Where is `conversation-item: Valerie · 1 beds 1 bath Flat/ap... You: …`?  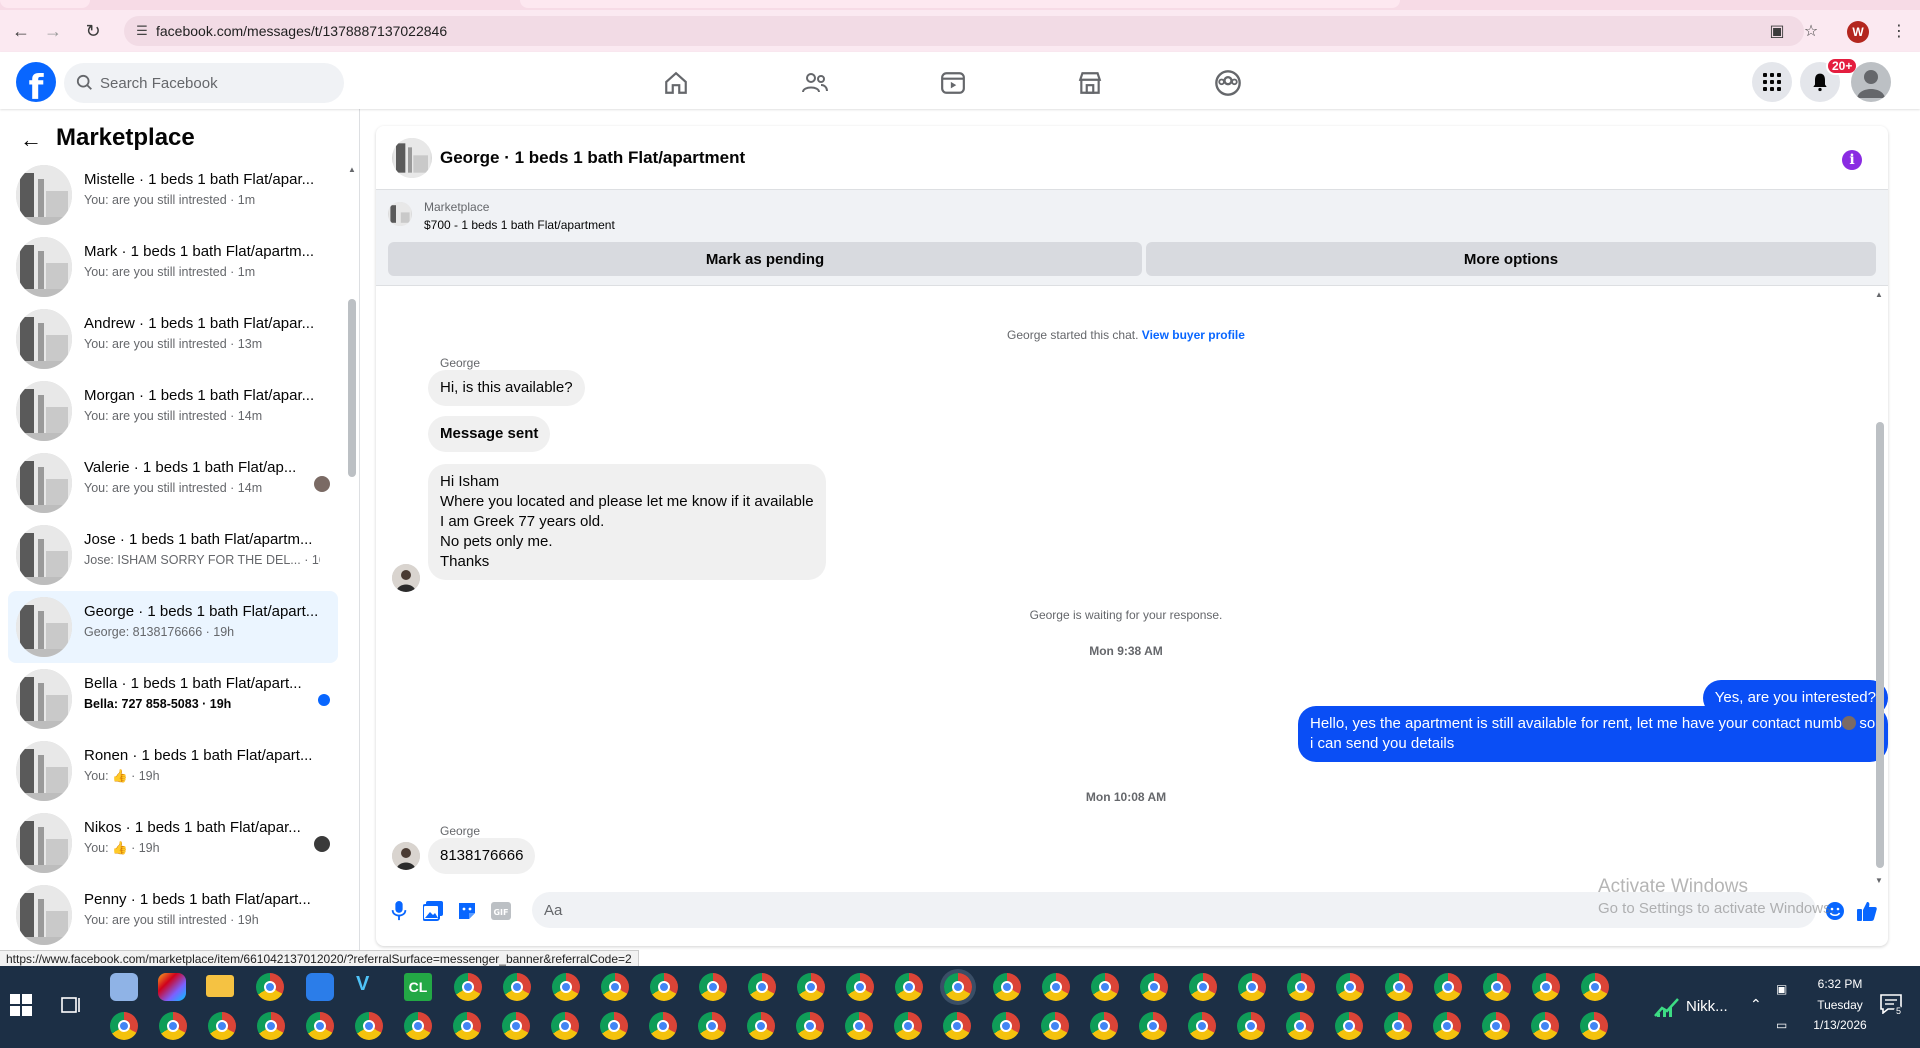 conversation-item: Valerie · 1 beds 1 bath Flat/ap... You: … is located at coordinates (173, 483).